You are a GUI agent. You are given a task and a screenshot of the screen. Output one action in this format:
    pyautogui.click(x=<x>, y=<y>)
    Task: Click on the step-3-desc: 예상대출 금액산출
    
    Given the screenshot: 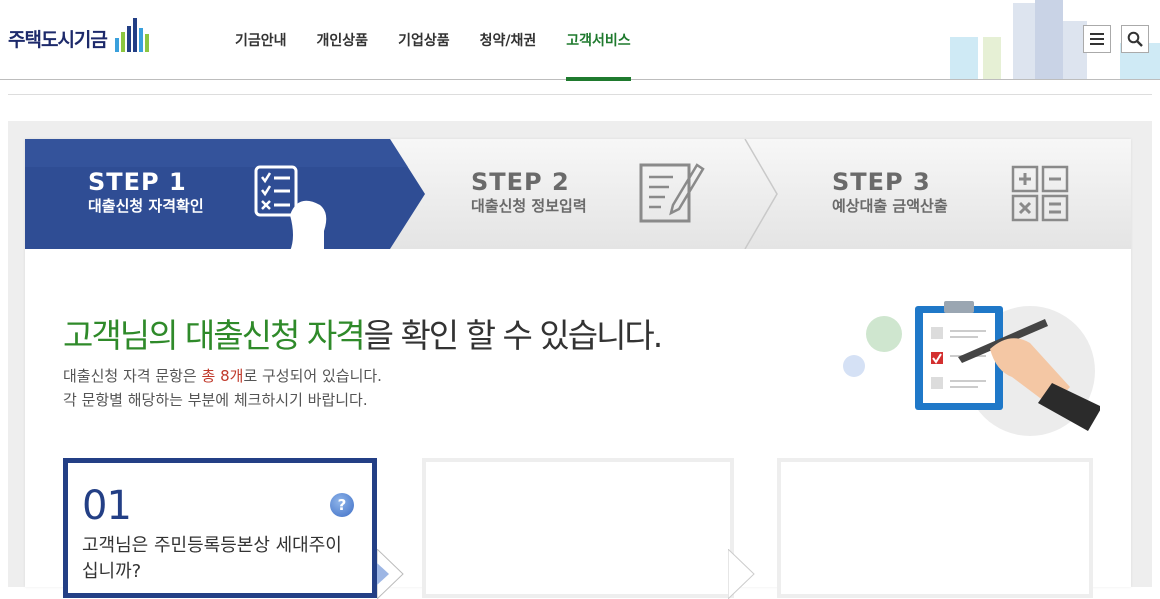 What is the action you would take?
    pyautogui.click(x=890, y=206)
    